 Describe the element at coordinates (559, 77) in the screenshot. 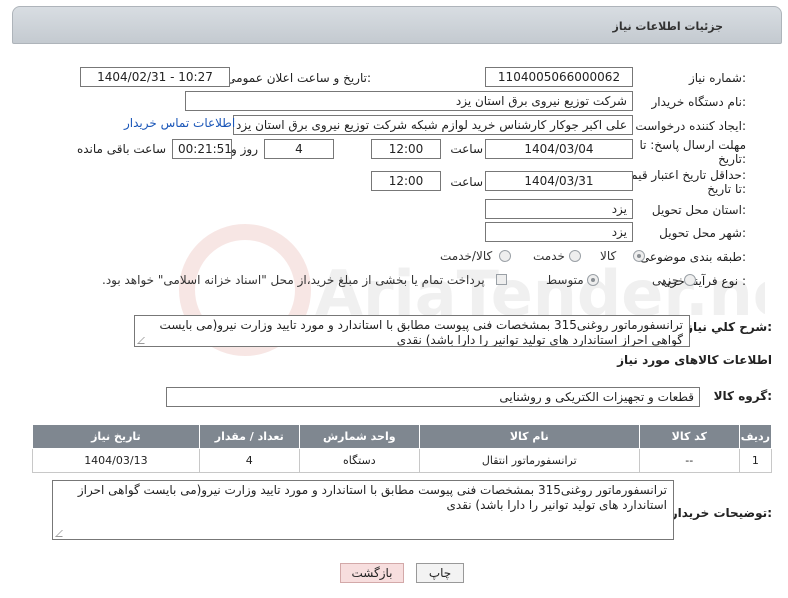

I see `need-number-field: 1104005066000062` at that location.